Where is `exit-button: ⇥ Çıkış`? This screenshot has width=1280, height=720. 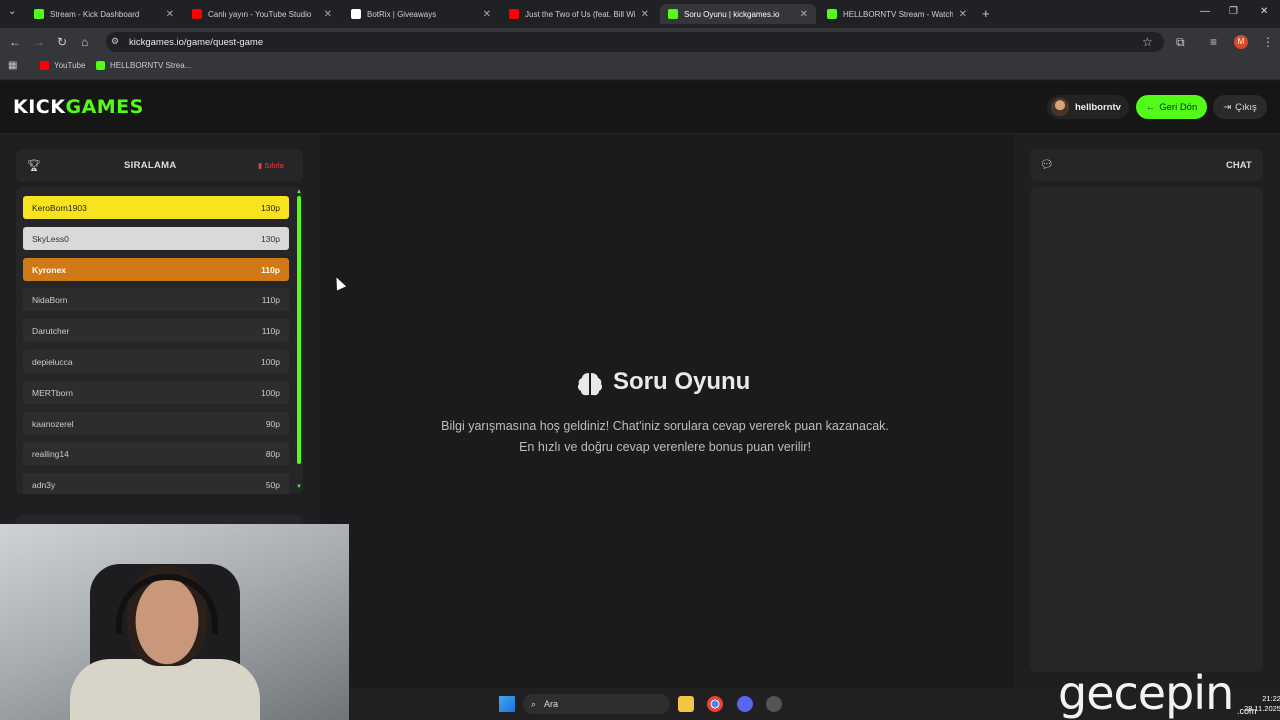
exit-button: ⇥ Çıkış is located at coordinates (1240, 107).